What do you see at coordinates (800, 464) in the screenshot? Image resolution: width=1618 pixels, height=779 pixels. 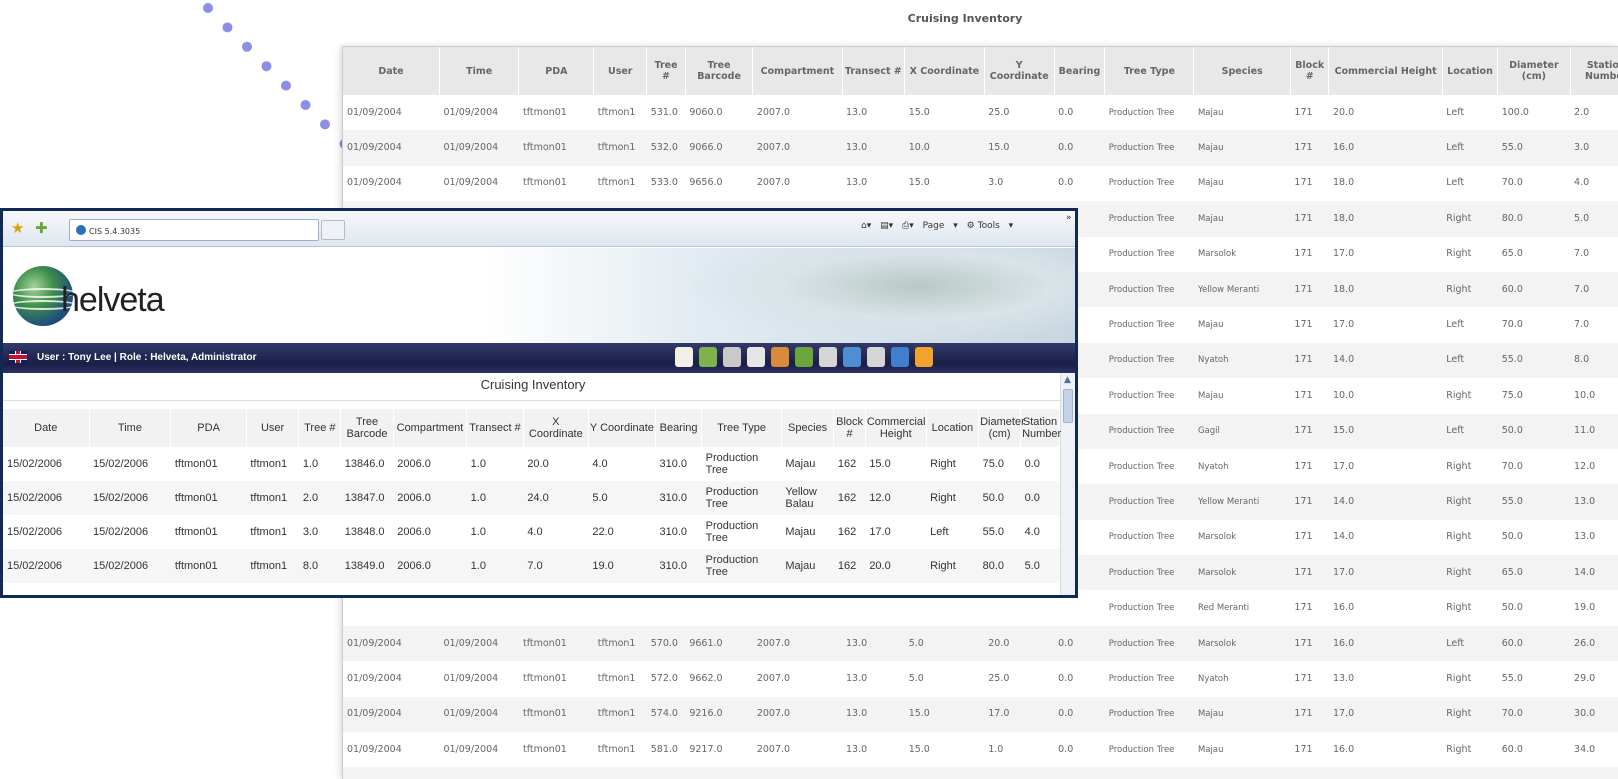 I see `table-cell: Majau` at bounding box center [800, 464].